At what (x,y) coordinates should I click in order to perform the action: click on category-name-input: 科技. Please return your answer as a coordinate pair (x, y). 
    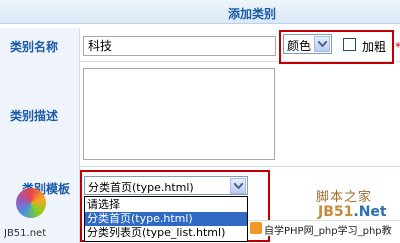
    Looking at the image, I should click on (179, 46).